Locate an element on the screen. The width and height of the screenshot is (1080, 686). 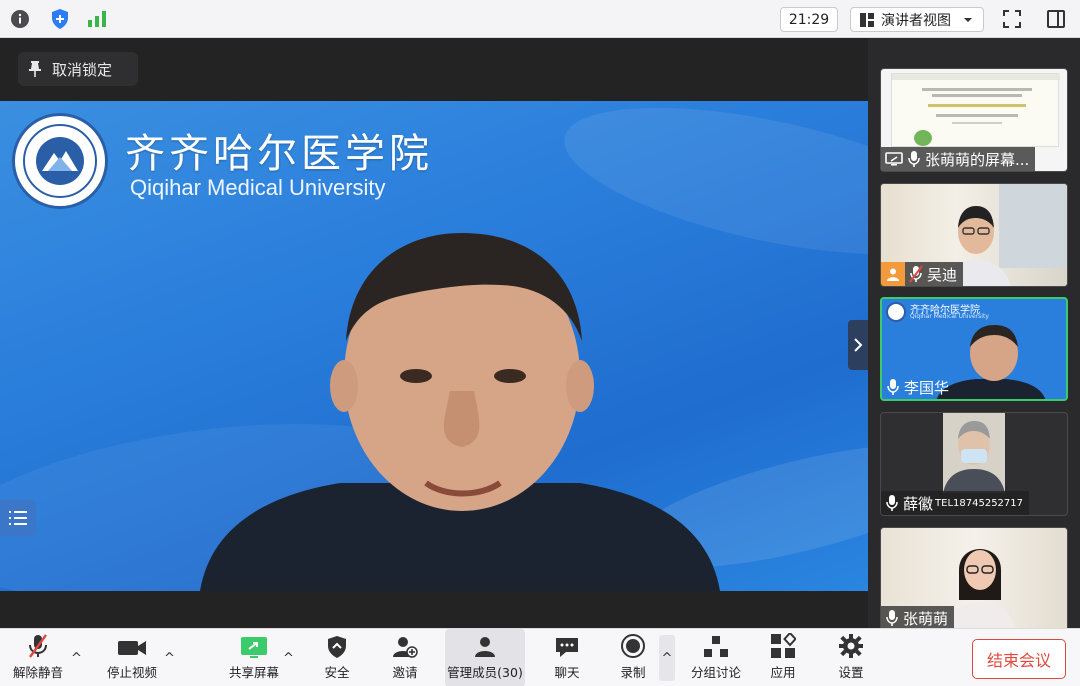
participant-tile: 吴迪 is located at coordinates (974, 235).